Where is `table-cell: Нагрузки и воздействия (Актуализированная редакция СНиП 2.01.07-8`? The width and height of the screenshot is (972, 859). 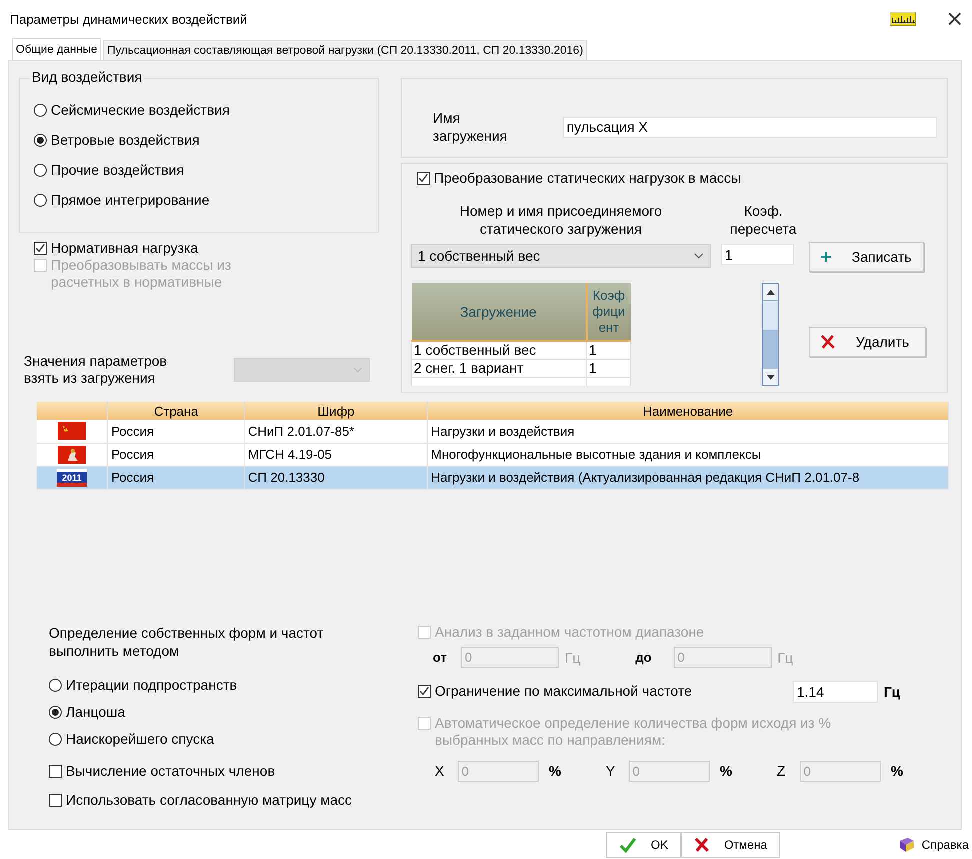
table-cell: Нагрузки и воздействия (Актуализированная редакция СНиП 2.01.07-8 is located at coordinates (688, 477).